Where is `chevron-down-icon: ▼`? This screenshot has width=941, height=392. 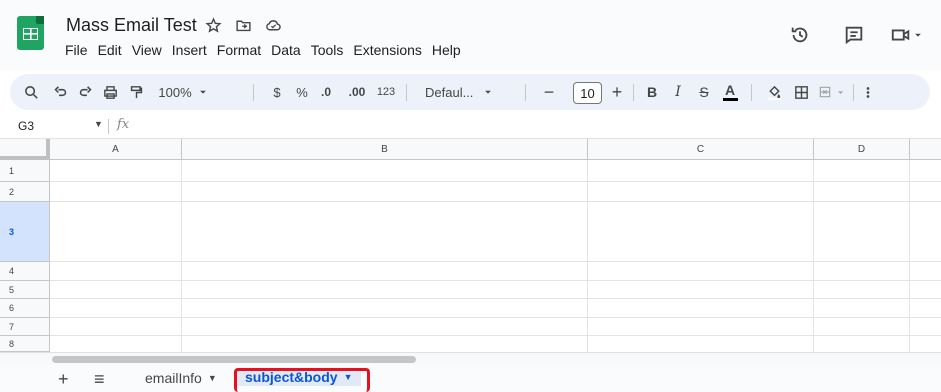 chevron-down-icon: ▼ is located at coordinates (212, 378).